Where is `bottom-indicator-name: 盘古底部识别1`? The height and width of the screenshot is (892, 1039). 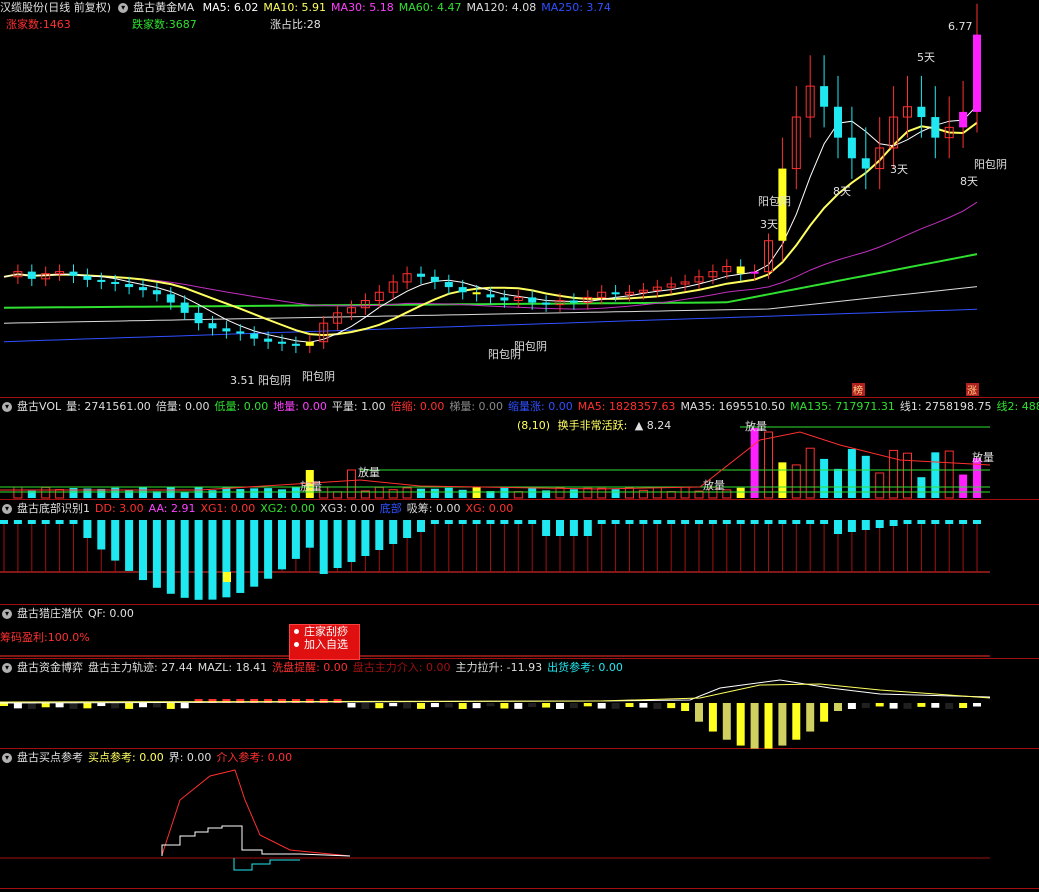
bottom-indicator-name: 盘古底部识别1 is located at coordinates (53, 508).